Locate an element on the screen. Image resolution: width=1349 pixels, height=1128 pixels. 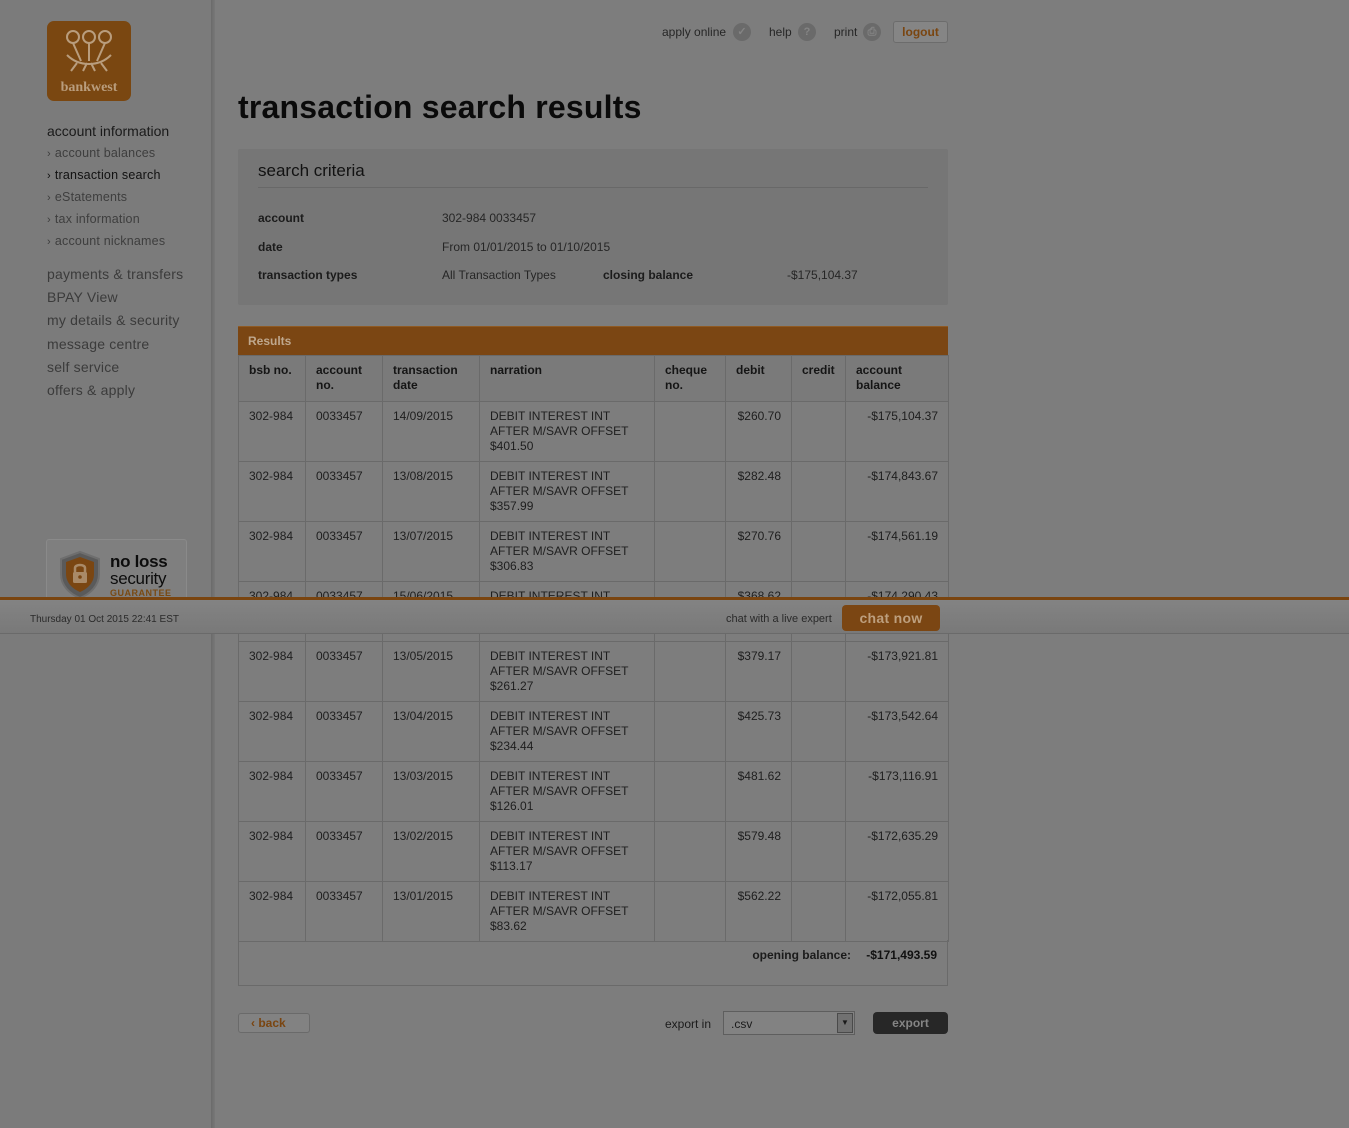
nav-item-bpay-view: BPAY View is located at coordinates (82, 297).